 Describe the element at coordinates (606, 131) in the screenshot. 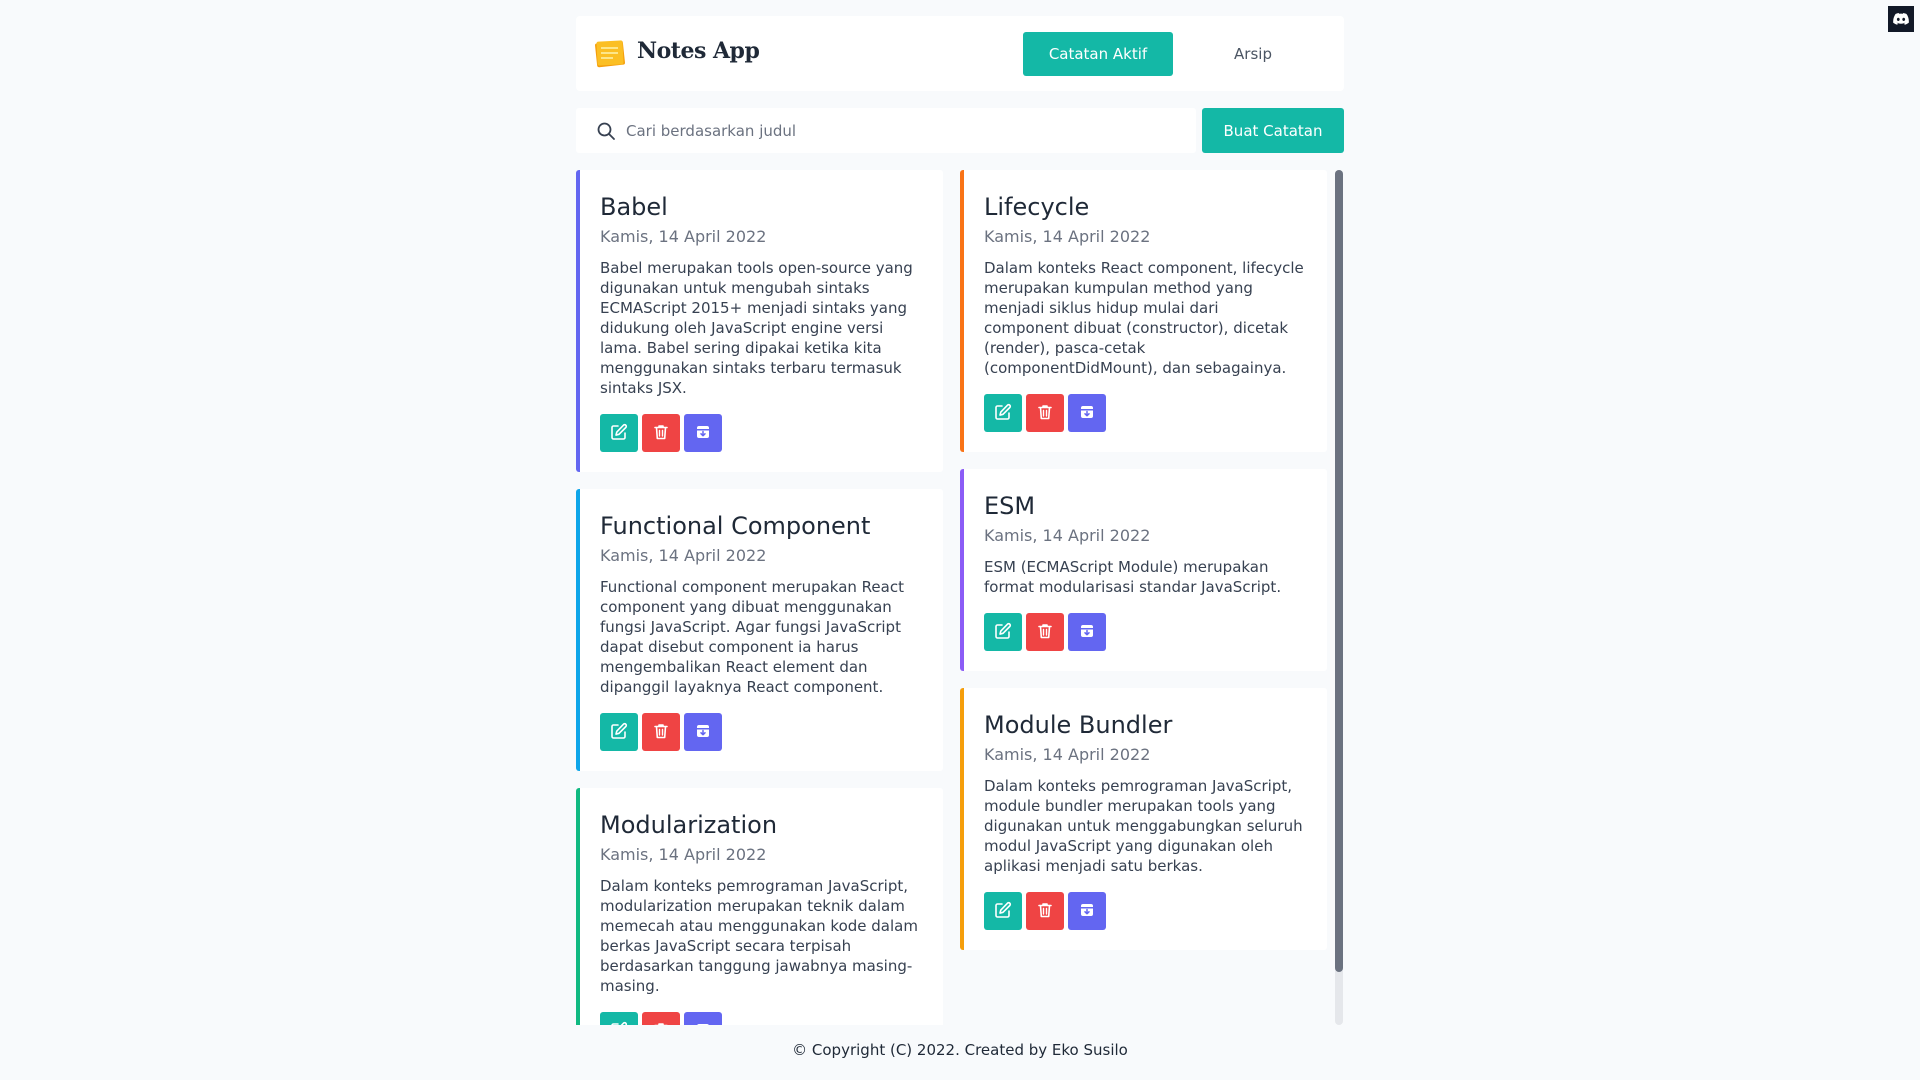

I see `search-icon` at that location.